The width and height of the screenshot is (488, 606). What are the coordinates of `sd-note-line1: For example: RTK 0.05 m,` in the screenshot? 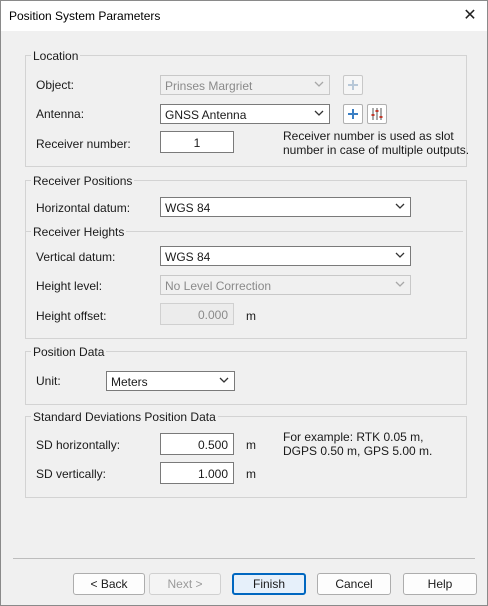 It's located at (353, 437).